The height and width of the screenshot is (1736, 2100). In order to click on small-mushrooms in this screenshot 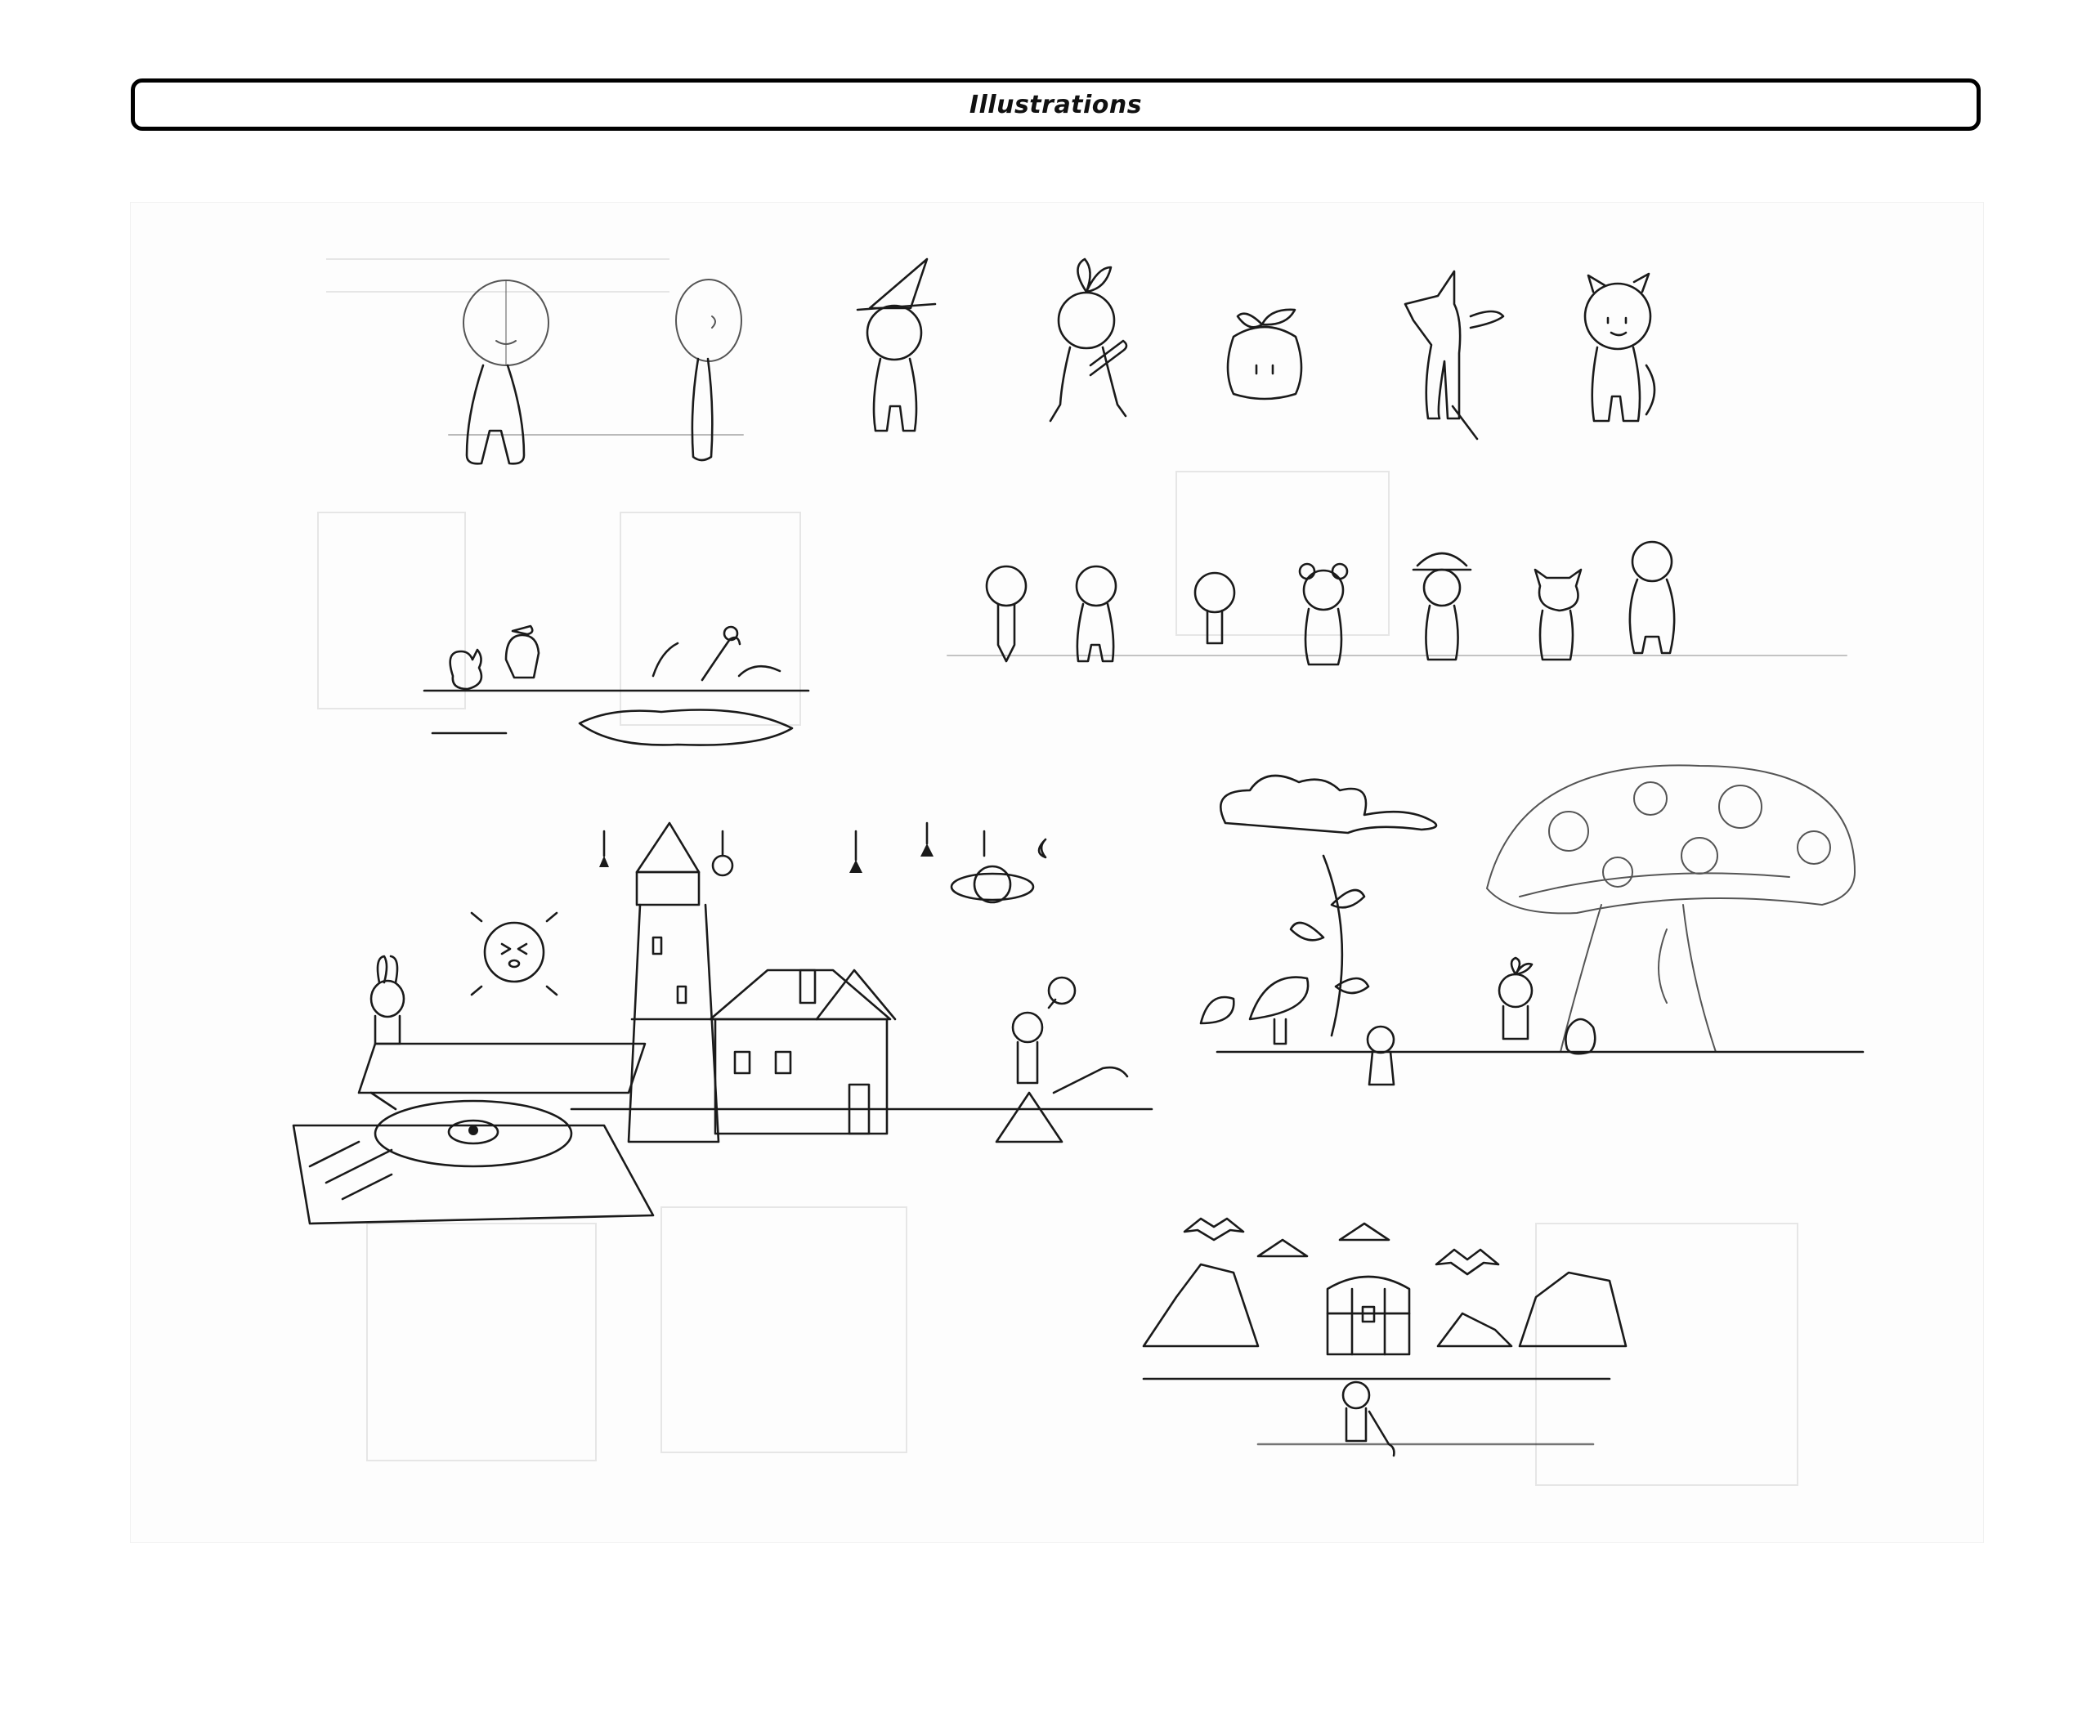, I will do `click(1254, 1010)`.